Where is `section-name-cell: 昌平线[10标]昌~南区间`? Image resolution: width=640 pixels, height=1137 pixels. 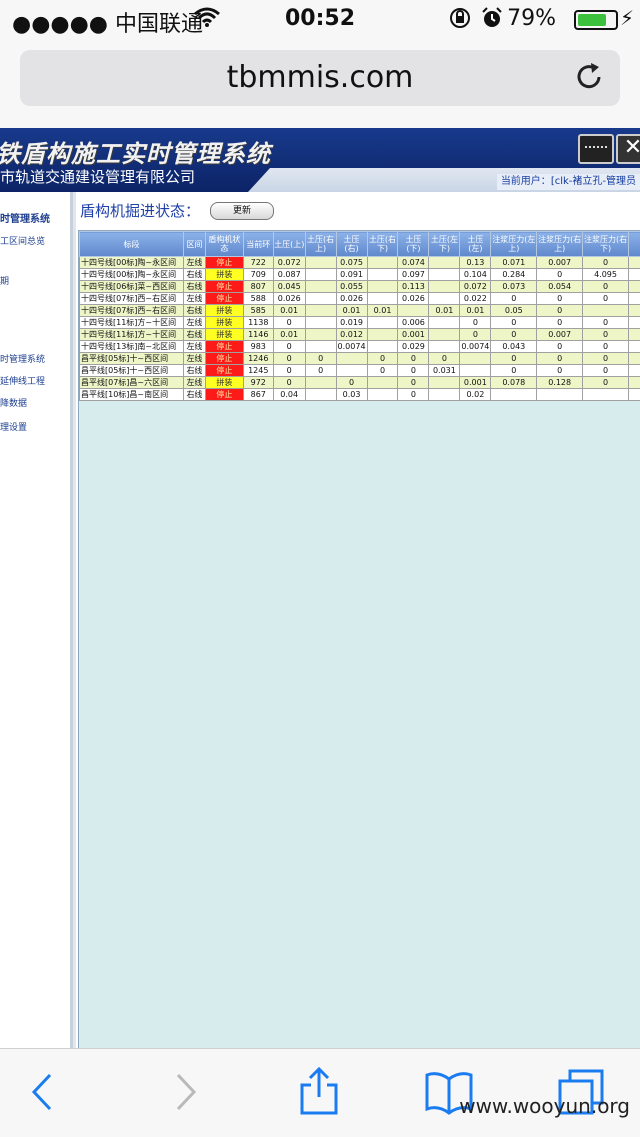 section-name-cell: 昌平线[10标]昌~南区间 is located at coordinates (132, 395).